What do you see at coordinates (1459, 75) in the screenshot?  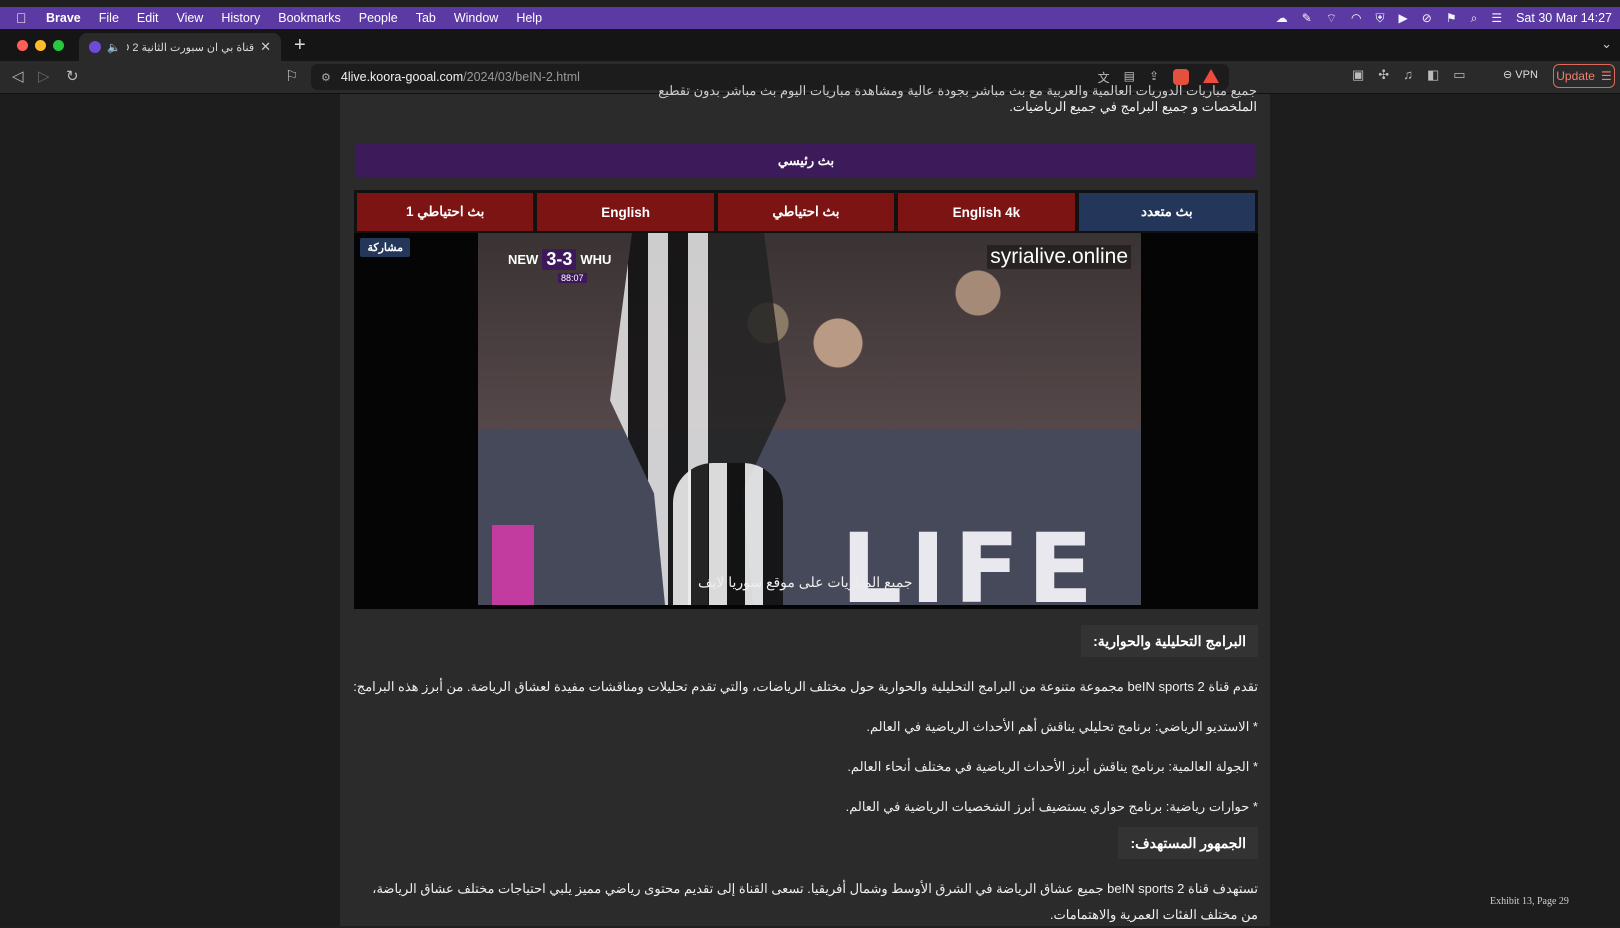 I see `wallet-icon: ▭` at bounding box center [1459, 75].